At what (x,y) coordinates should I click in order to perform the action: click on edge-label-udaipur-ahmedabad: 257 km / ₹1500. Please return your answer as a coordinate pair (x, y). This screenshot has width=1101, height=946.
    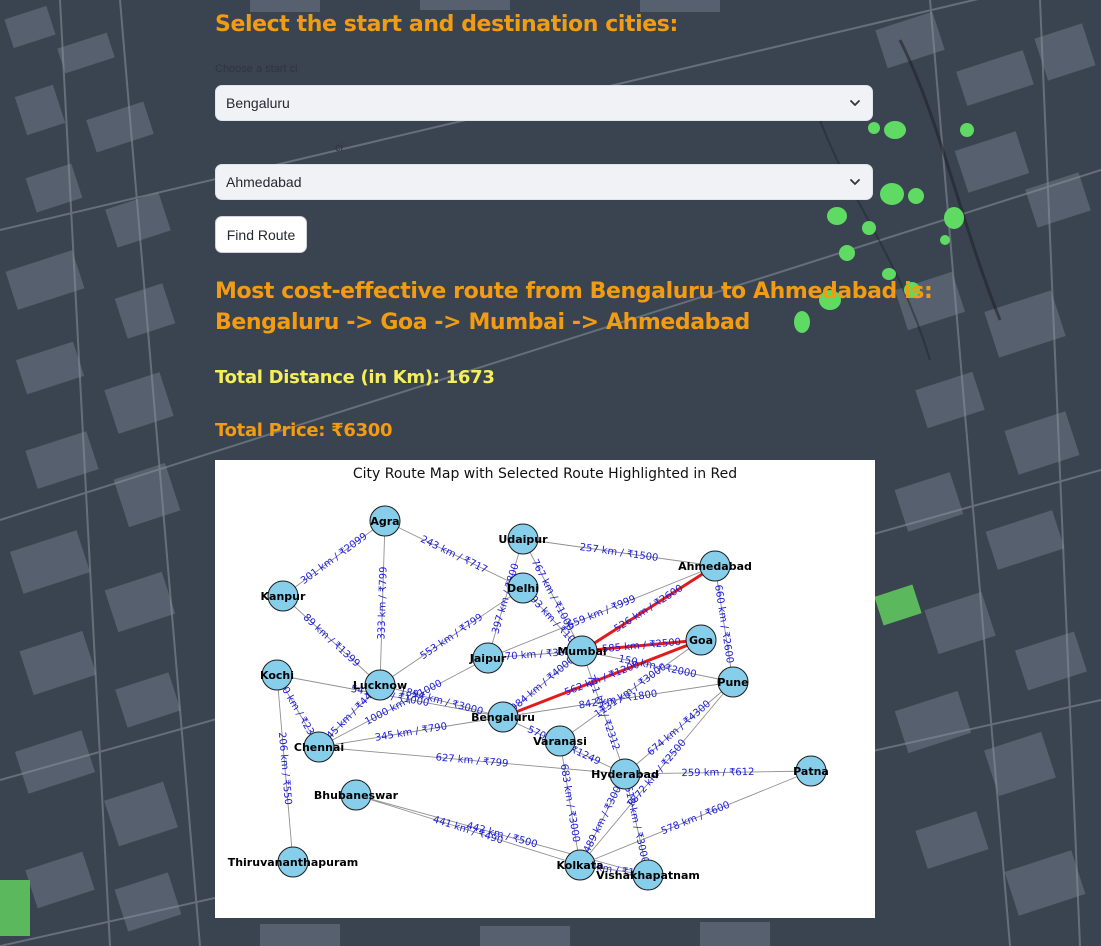
    Looking at the image, I should click on (619, 553).